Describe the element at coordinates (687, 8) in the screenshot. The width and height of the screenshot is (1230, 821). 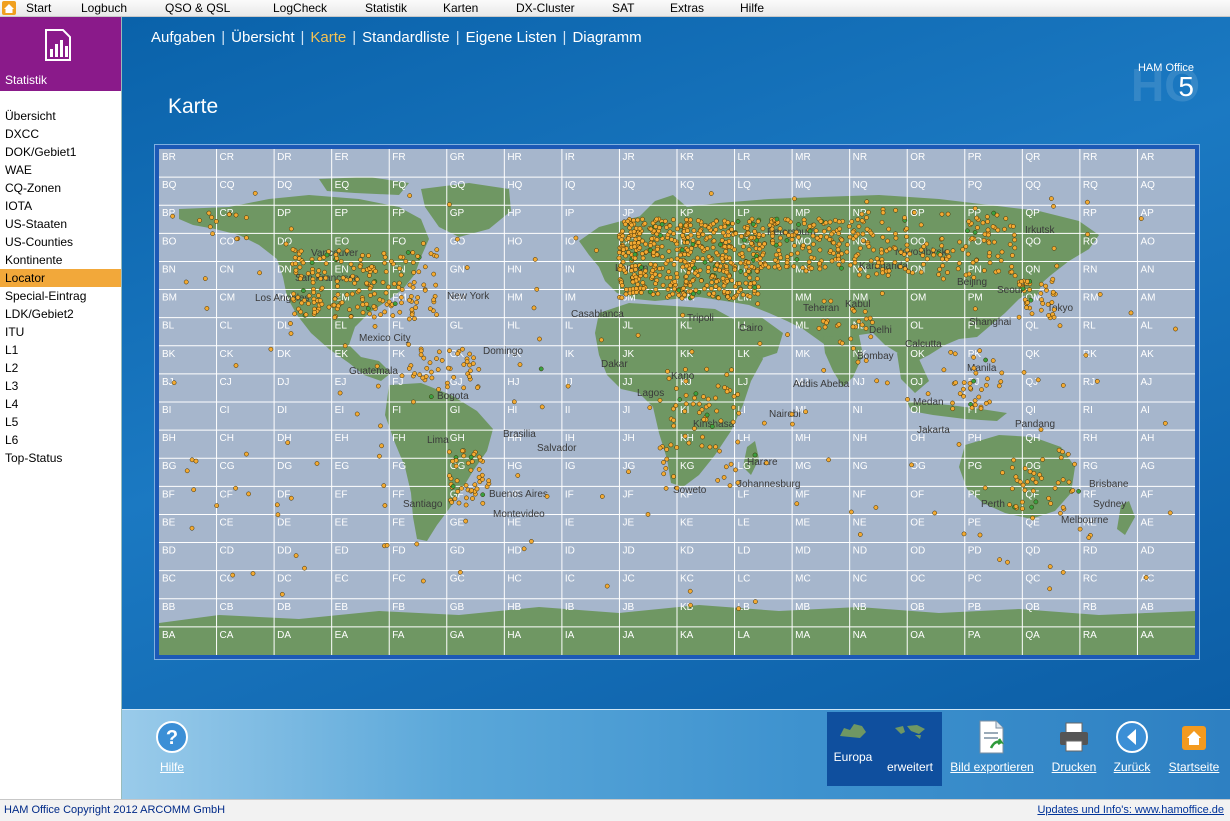
I see `menu-extras: Extras` at that location.